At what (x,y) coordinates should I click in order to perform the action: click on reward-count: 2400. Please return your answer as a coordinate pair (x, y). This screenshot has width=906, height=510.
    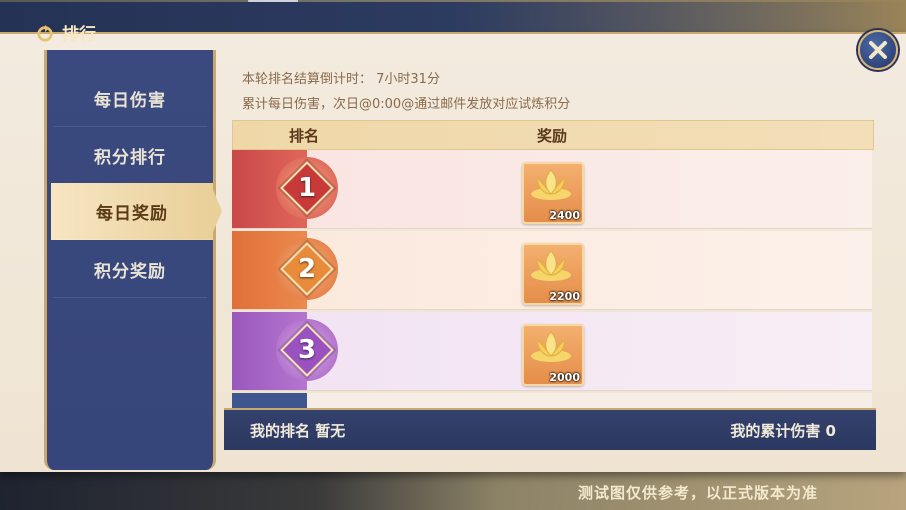
    Looking at the image, I should click on (564, 215).